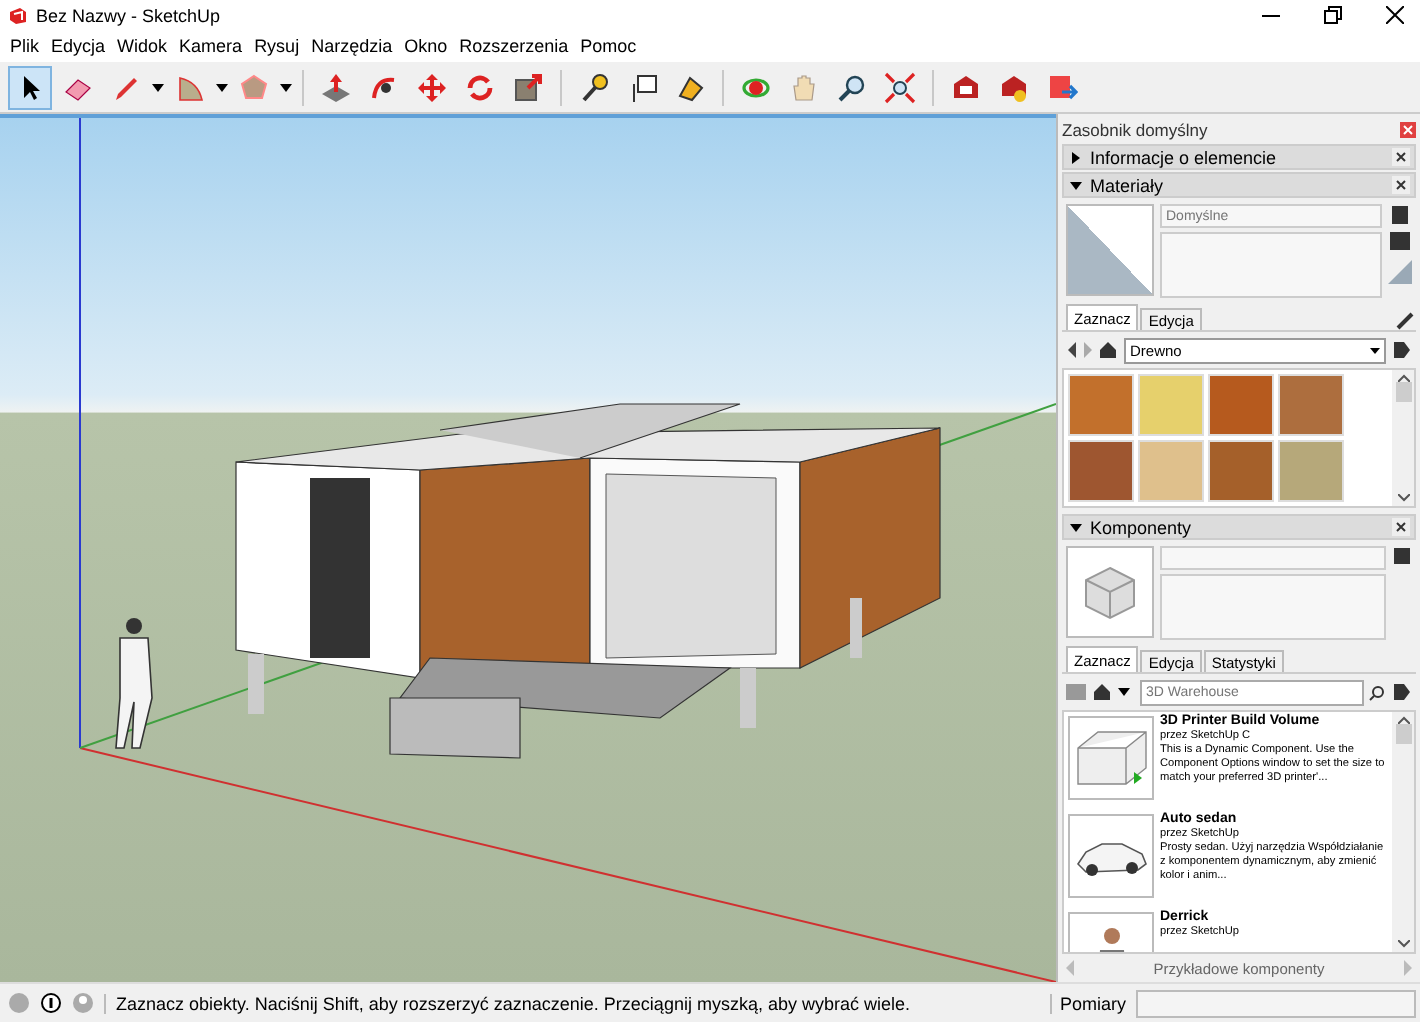 This screenshot has width=1420, height=1022. Describe the element at coordinates (1406, 320) in the screenshot. I see `eyedropper-icon` at that location.